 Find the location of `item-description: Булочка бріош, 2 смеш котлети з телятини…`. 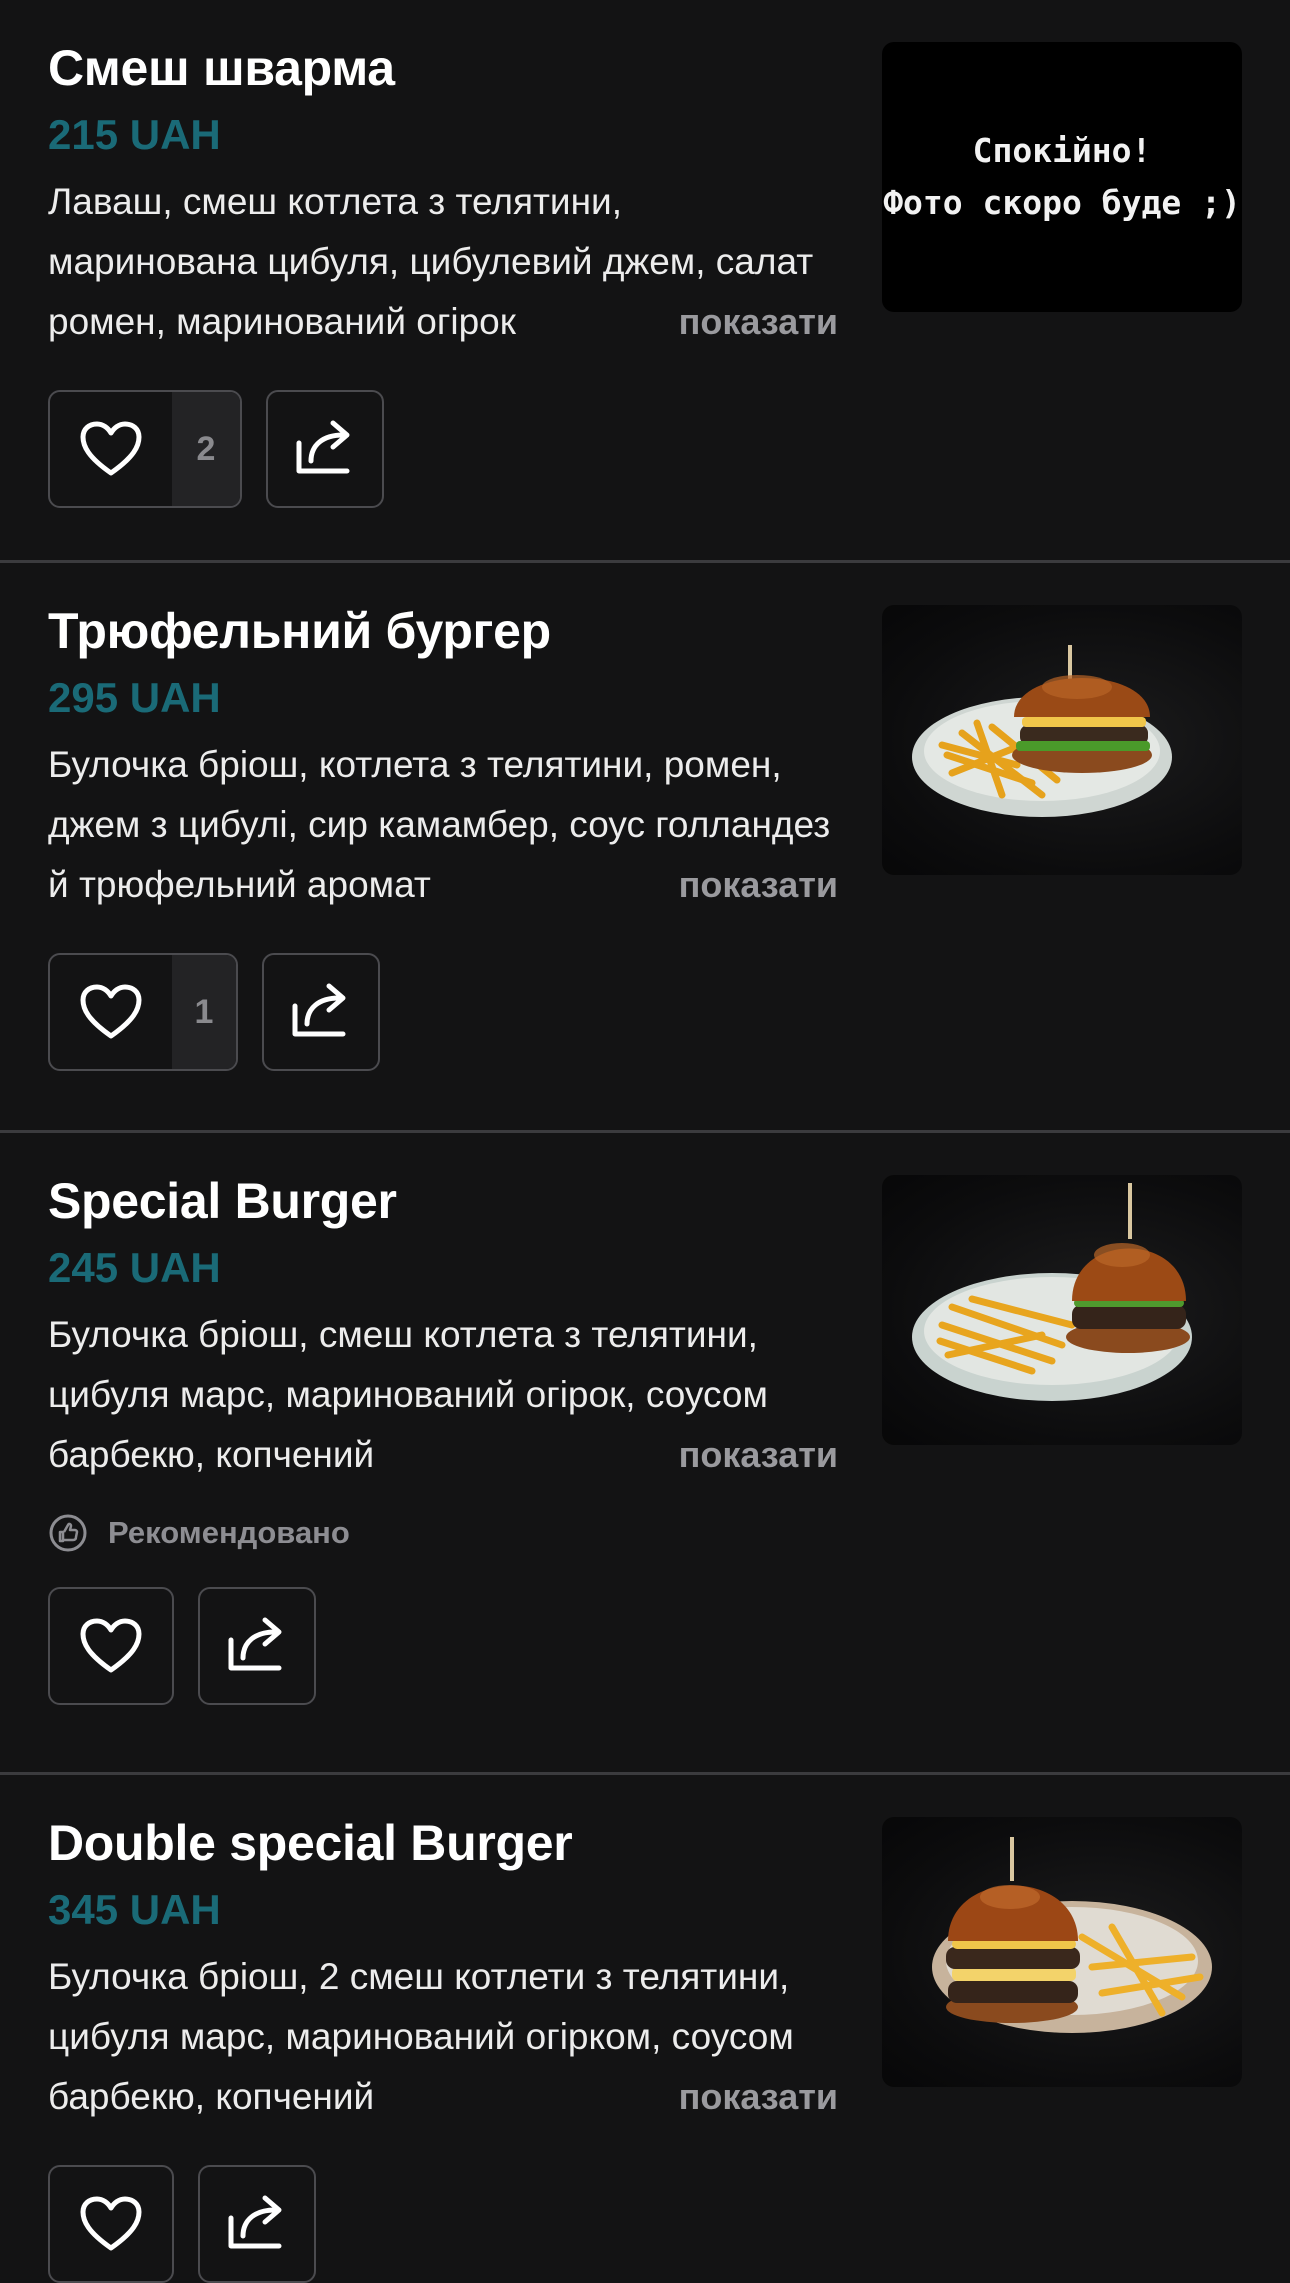

item-description: Булочка бріош, 2 смеш котлети з телятини… is located at coordinates (443, 2037).